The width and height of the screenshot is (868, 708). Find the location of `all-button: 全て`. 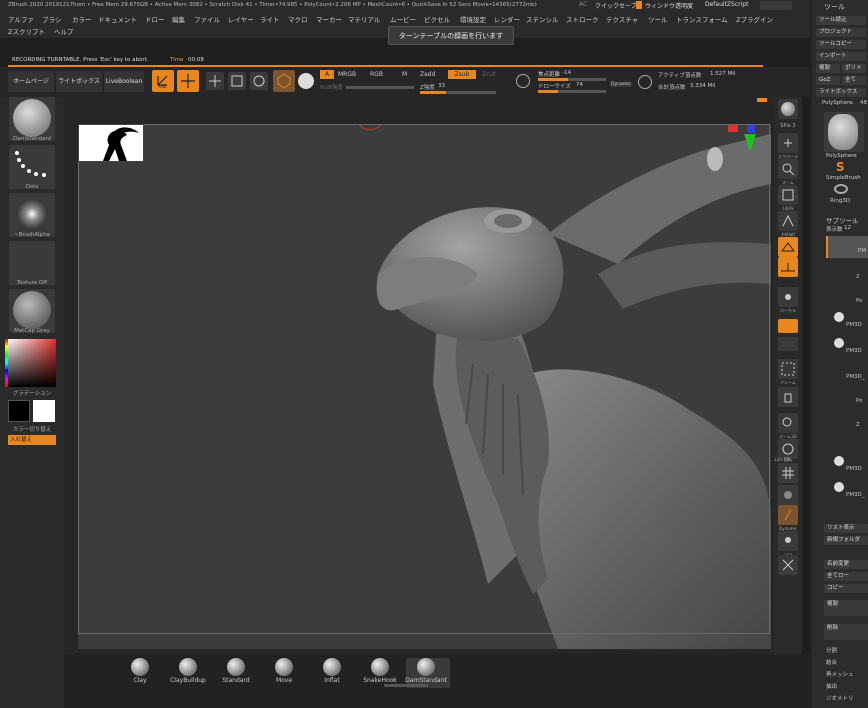

all-button: 全て is located at coordinates (854, 80).